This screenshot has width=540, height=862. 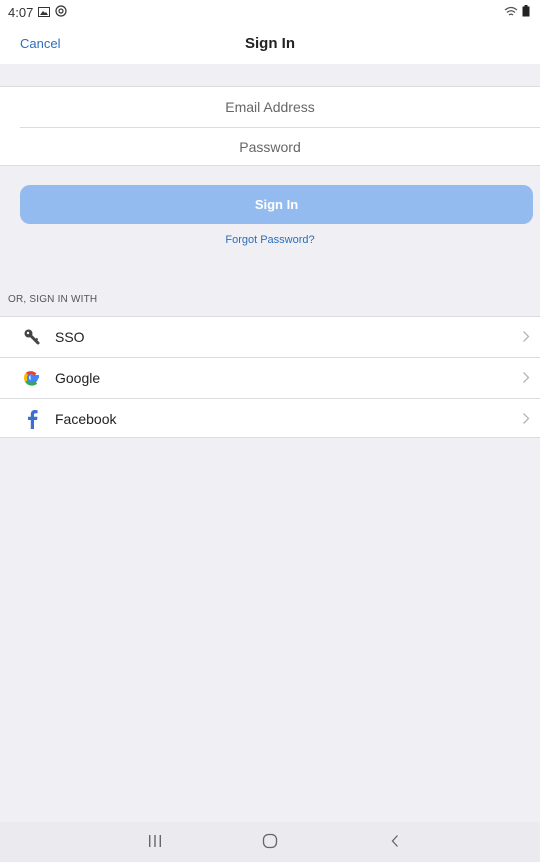 I want to click on battery-icon, so click(x=526, y=12).